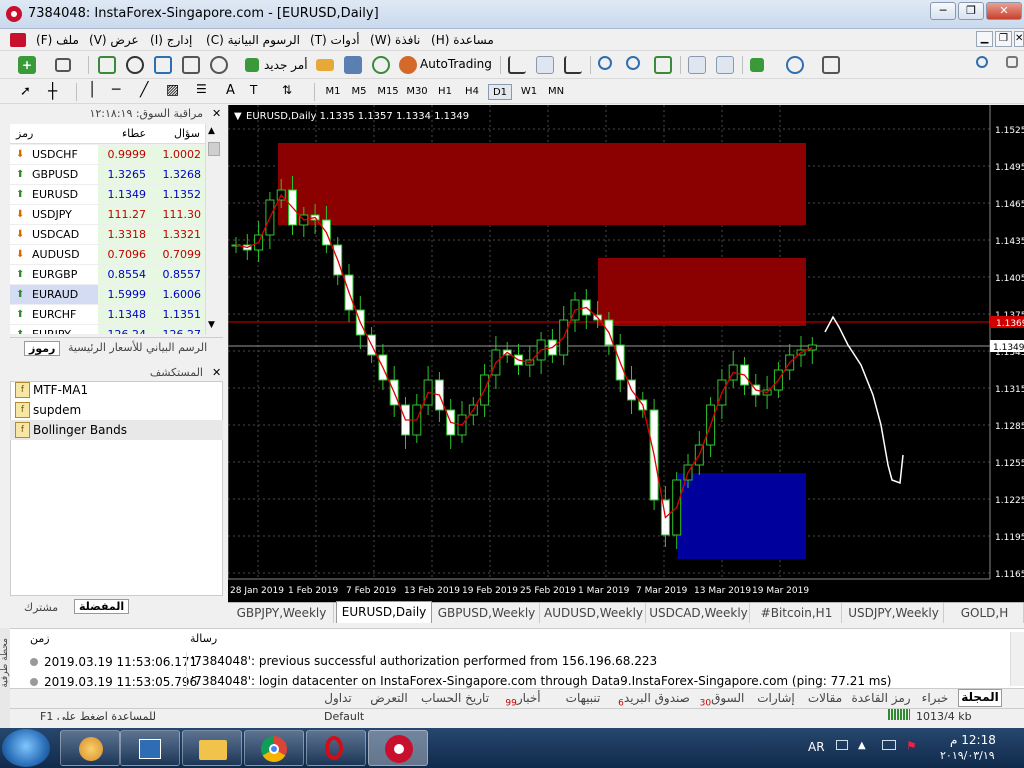  Describe the element at coordinates (517, 65) in the screenshot. I see `bar-chart-icon` at that location.